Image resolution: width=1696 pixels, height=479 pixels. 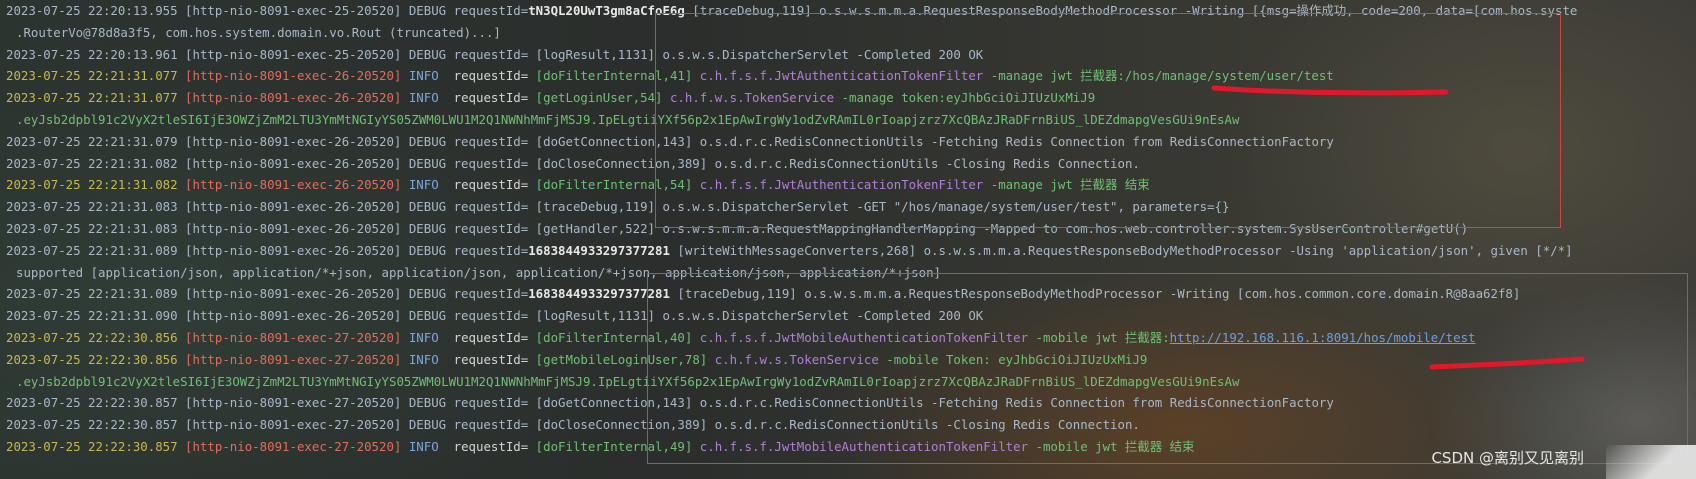 What do you see at coordinates (617, 185) in the screenshot?
I see `log-segment-meth: [doFilterInternal,54]` at bounding box center [617, 185].